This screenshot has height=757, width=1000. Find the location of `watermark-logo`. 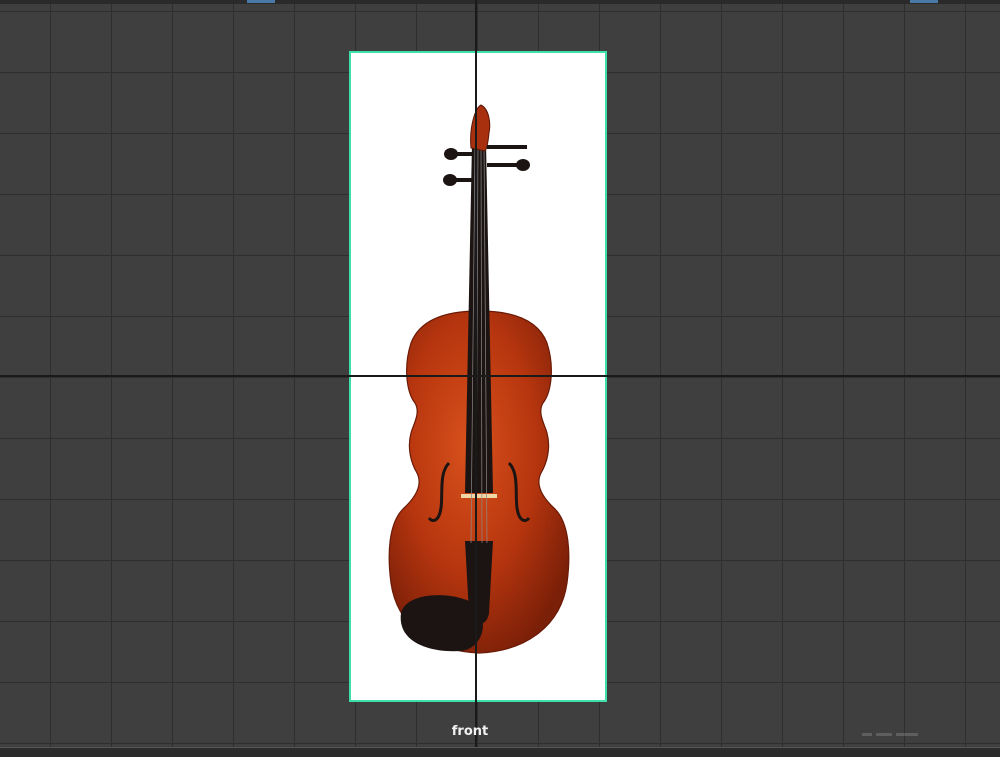

watermark-logo is located at coordinates (890, 734).